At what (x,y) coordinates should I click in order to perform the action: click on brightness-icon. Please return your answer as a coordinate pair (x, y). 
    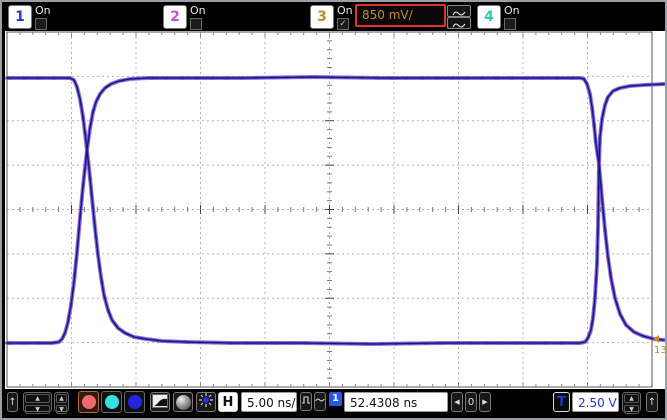
    Looking at the image, I should click on (206, 402).